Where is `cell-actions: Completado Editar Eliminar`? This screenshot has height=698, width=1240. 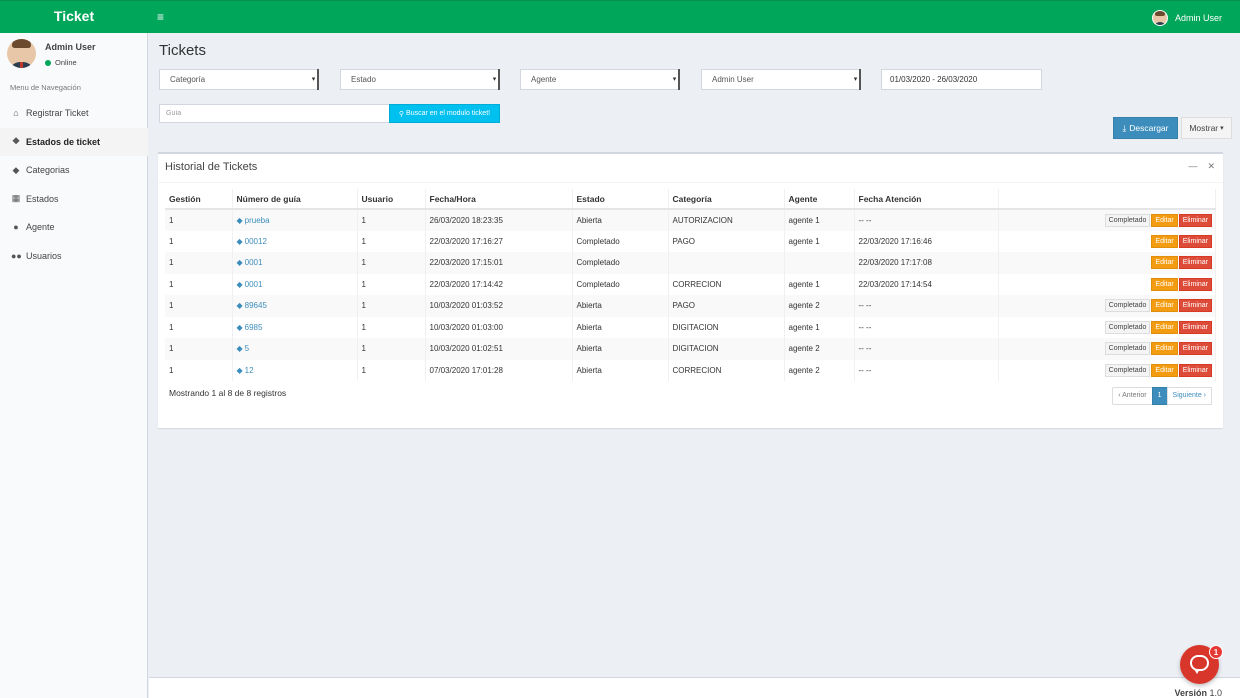
cell-actions: Completado Editar Eliminar is located at coordinates (1107, 370).